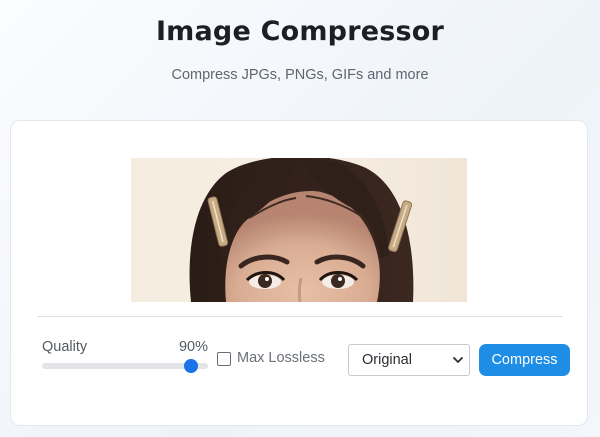 Image resolution: width=600 pixels, height=437 pixels. Describe the element at coordinates (300, 31) in the screenshot. I see `page-title: Image Compressor` at that location.